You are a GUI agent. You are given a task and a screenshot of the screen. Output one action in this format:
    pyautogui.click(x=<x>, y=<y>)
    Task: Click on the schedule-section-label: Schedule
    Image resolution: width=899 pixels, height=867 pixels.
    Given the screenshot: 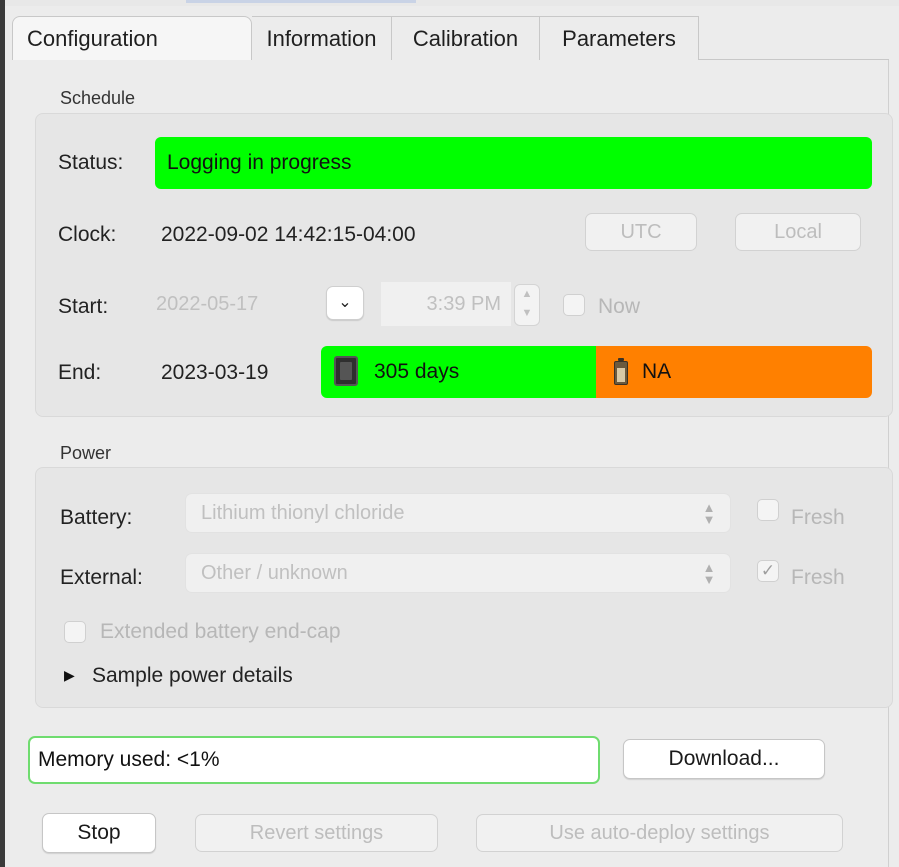 What is the action you would take?
    pyautogui.click(x=98, y=98)
    